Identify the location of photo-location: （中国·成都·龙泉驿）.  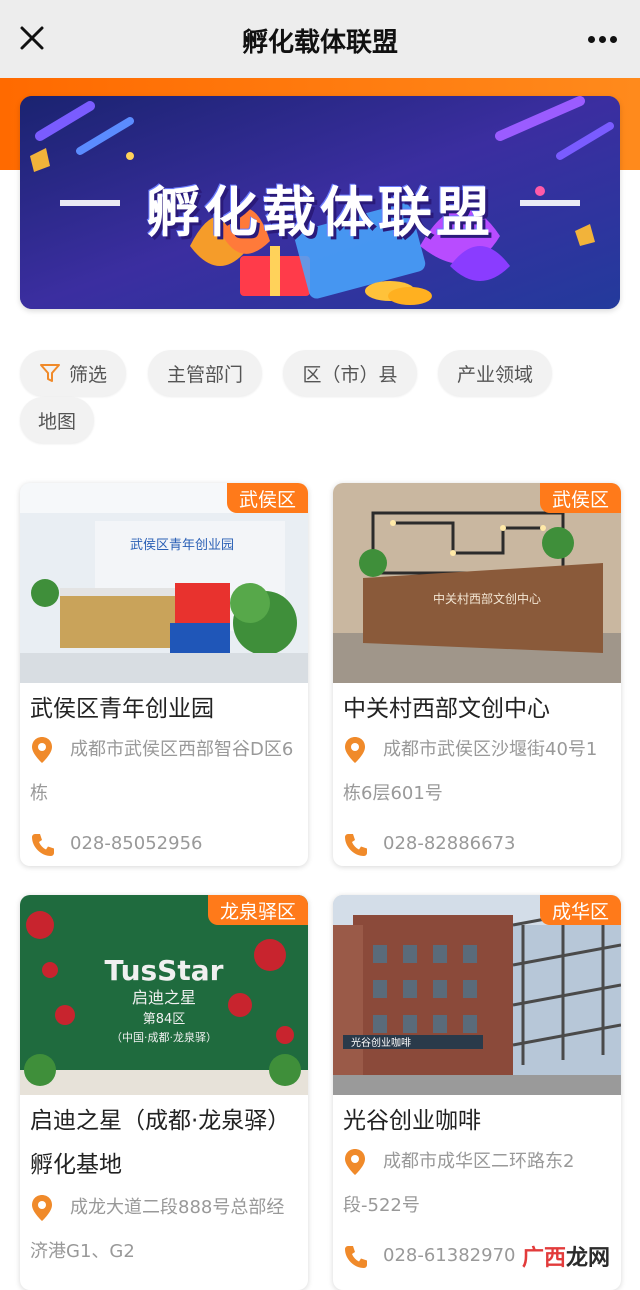
(164, 1037).